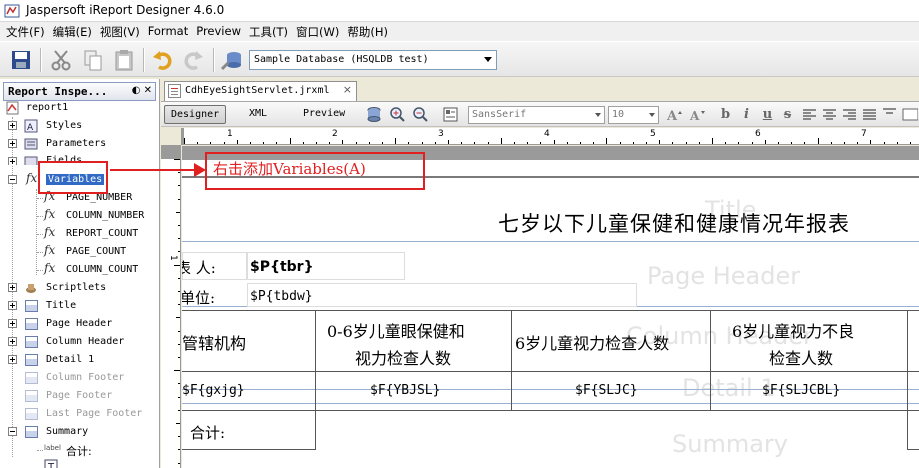 The width and height of the screenshot is (919, 468). What do you see at coordinates (198, 297) in the screenshot?
I see `unit-label: 单位:` at bounding box center [198, 297].